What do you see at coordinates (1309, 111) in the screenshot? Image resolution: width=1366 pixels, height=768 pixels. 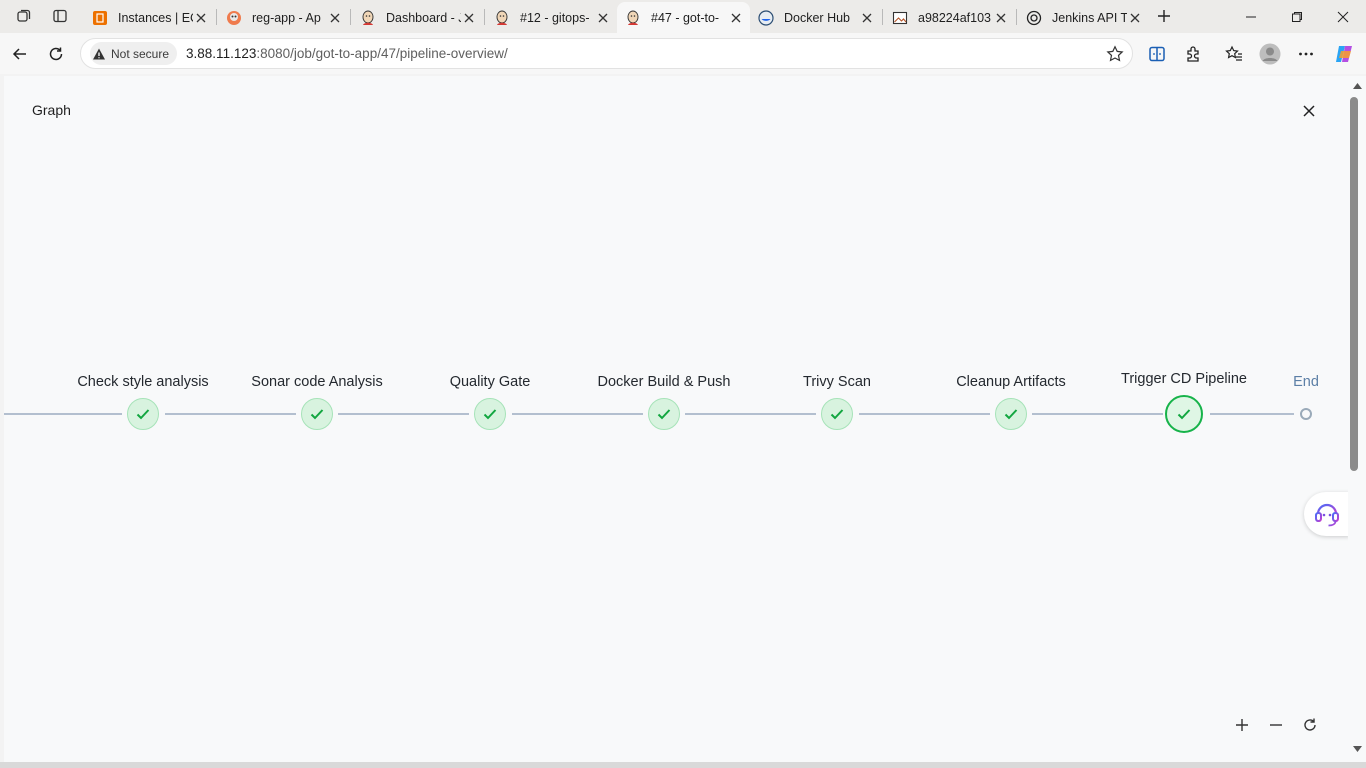 I see `close-icon` at bounding box center [1309, 111].